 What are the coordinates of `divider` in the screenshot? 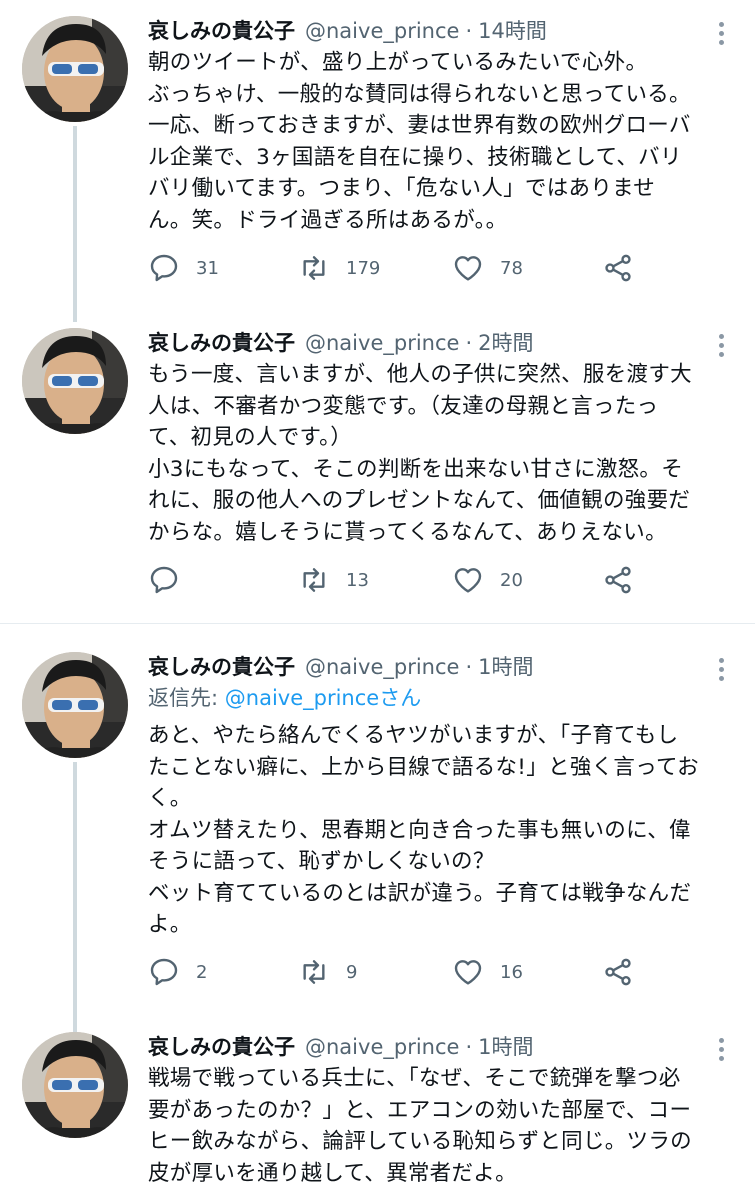 It's located at (377, 623).